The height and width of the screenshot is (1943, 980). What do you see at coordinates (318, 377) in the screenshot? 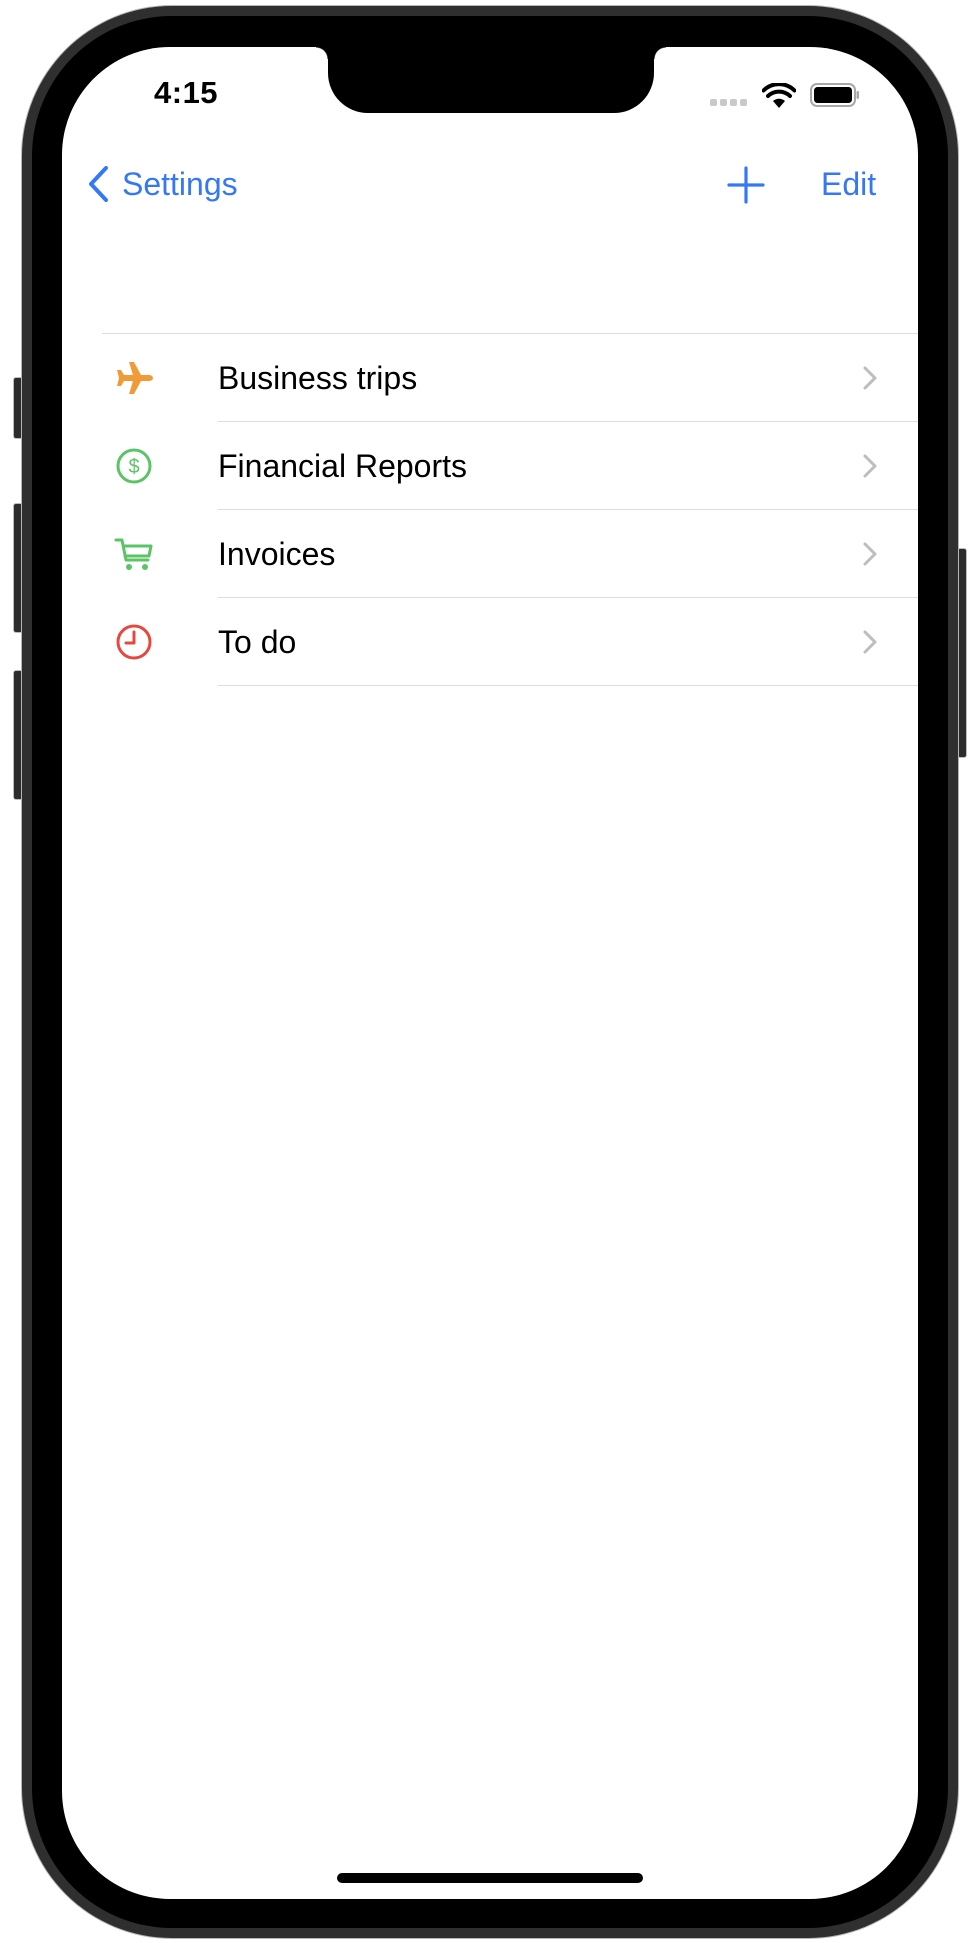
I see `list-item-label: Business trips` at bounding box center [318, 377].